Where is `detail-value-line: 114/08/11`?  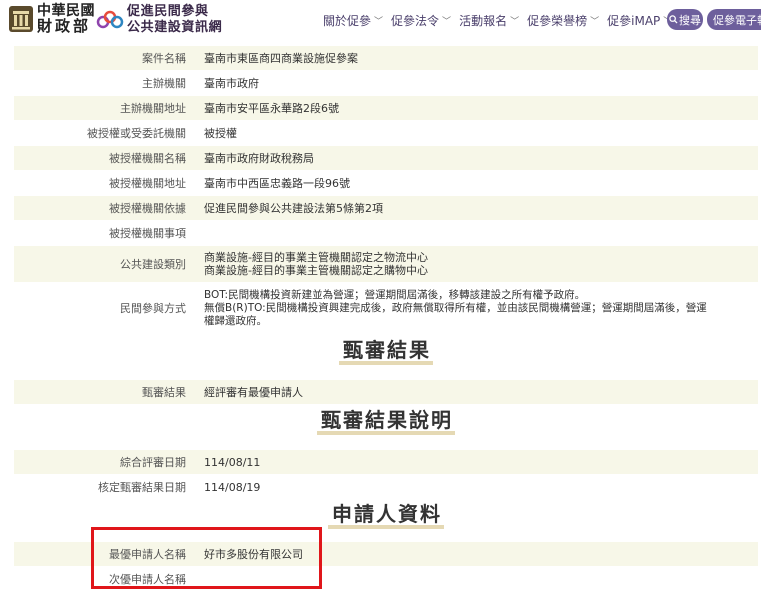 detail-value-line: 114/08/11 is located at coordinates (232, 462).